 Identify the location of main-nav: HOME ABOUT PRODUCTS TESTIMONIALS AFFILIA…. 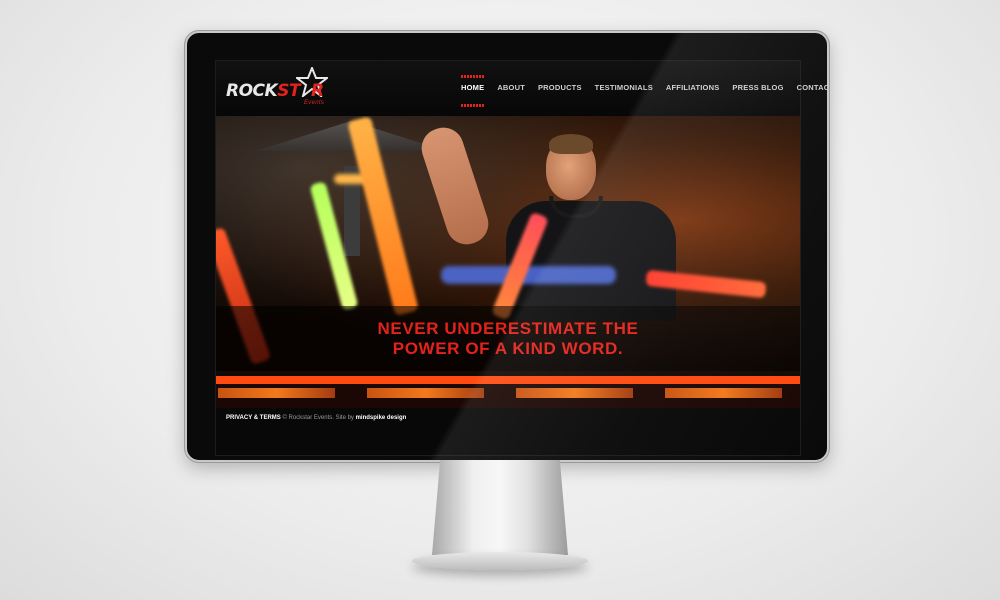
(644, 91).